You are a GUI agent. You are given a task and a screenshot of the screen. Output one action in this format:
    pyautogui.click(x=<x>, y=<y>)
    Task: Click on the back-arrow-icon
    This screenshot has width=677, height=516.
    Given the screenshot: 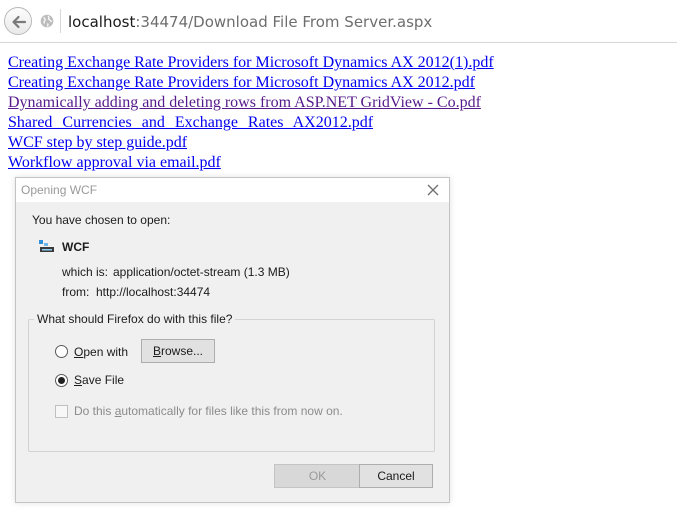 What is the action you would take?
    pyautogui.click(x=19, y=22)
    